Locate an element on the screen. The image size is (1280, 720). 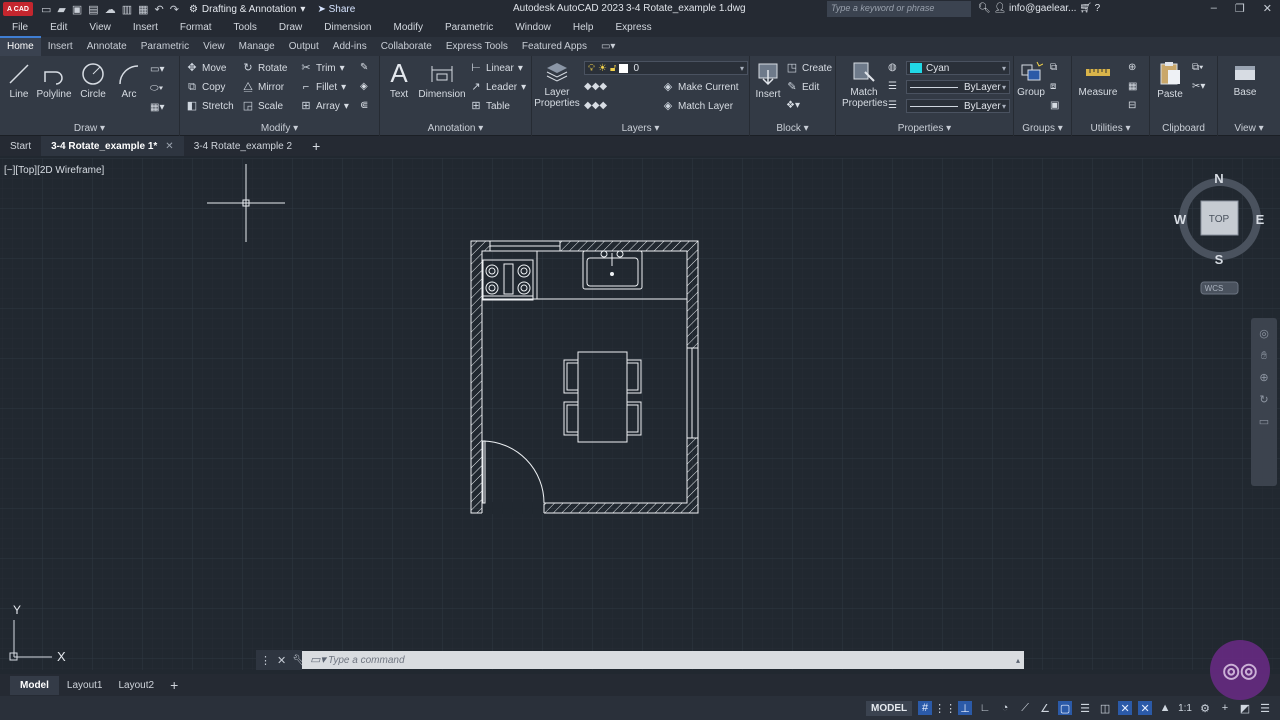
tab-insert: Insert is located at coordinates (60, 47).